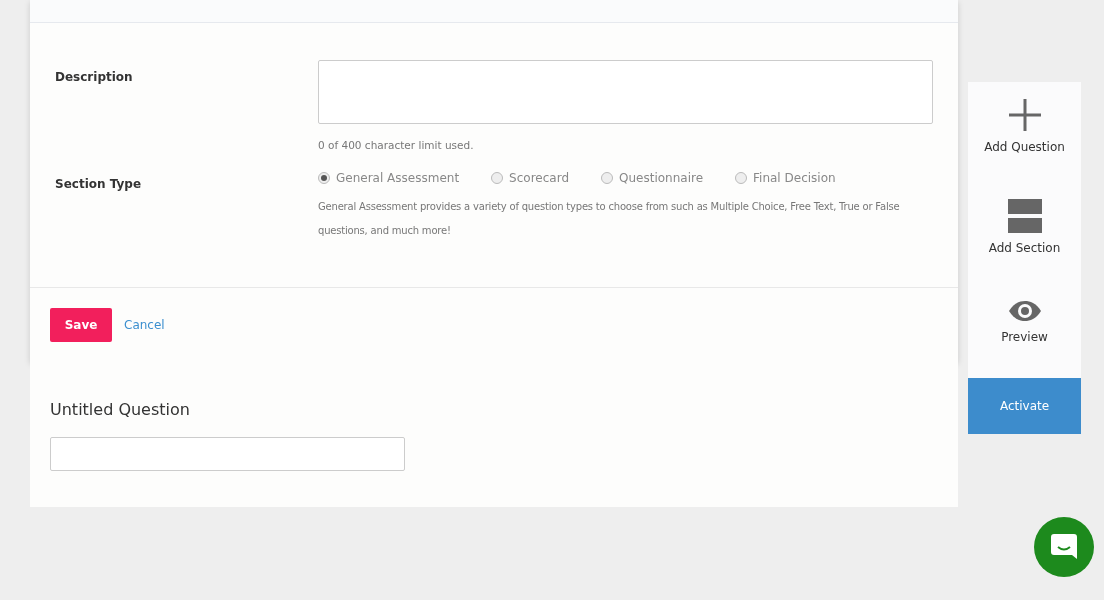 The image size is (1104, 600). I want to click on description-field, so click(625, 92).